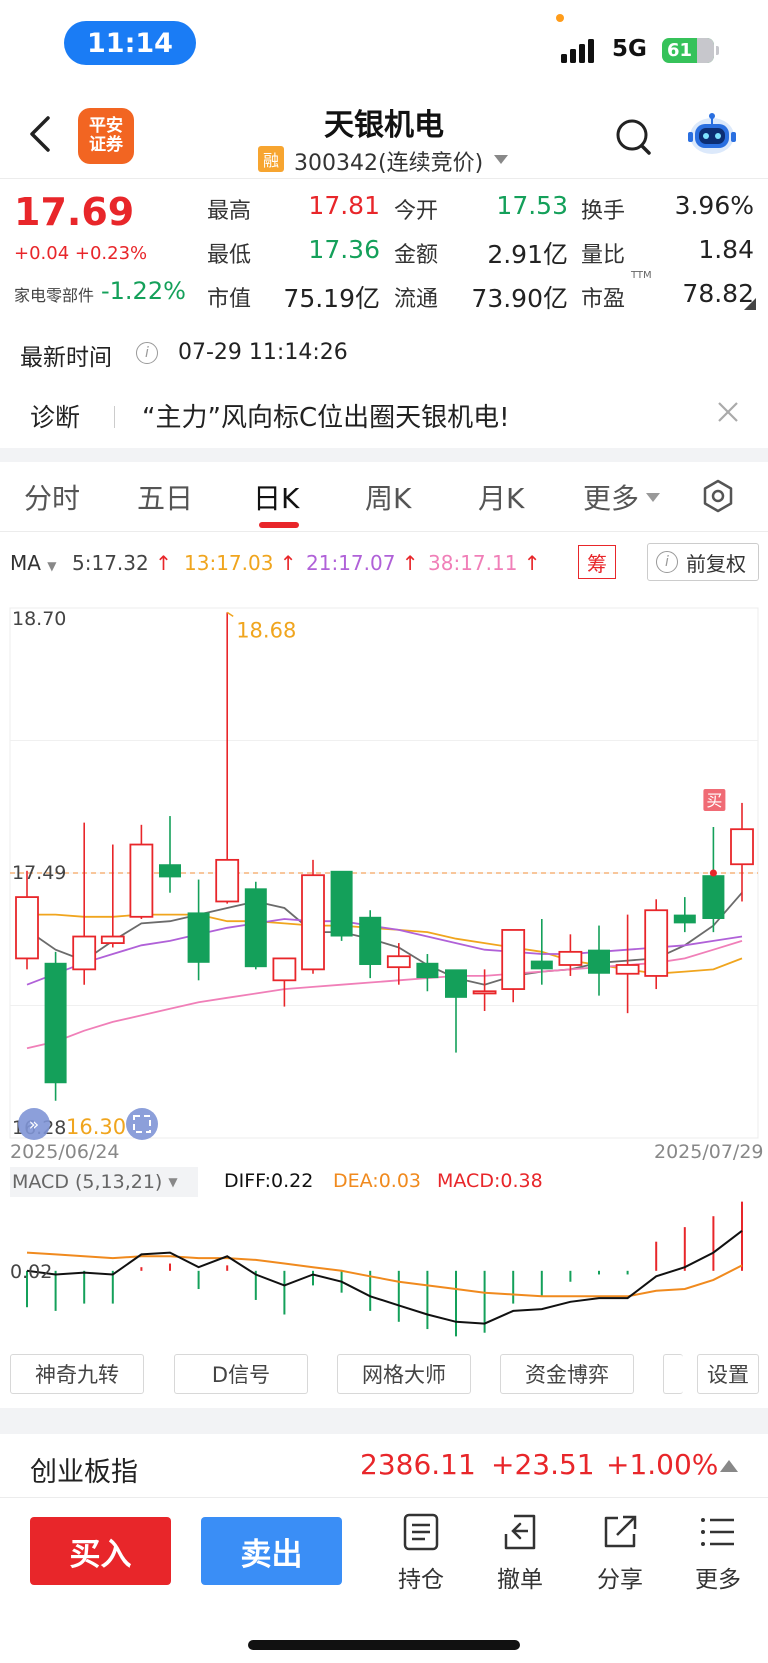 The image size is (768, 1663). What do you see at coordinates (717, 1532) in the screenshot?
I see `menu-icon` at bounding box center [717, 1532].